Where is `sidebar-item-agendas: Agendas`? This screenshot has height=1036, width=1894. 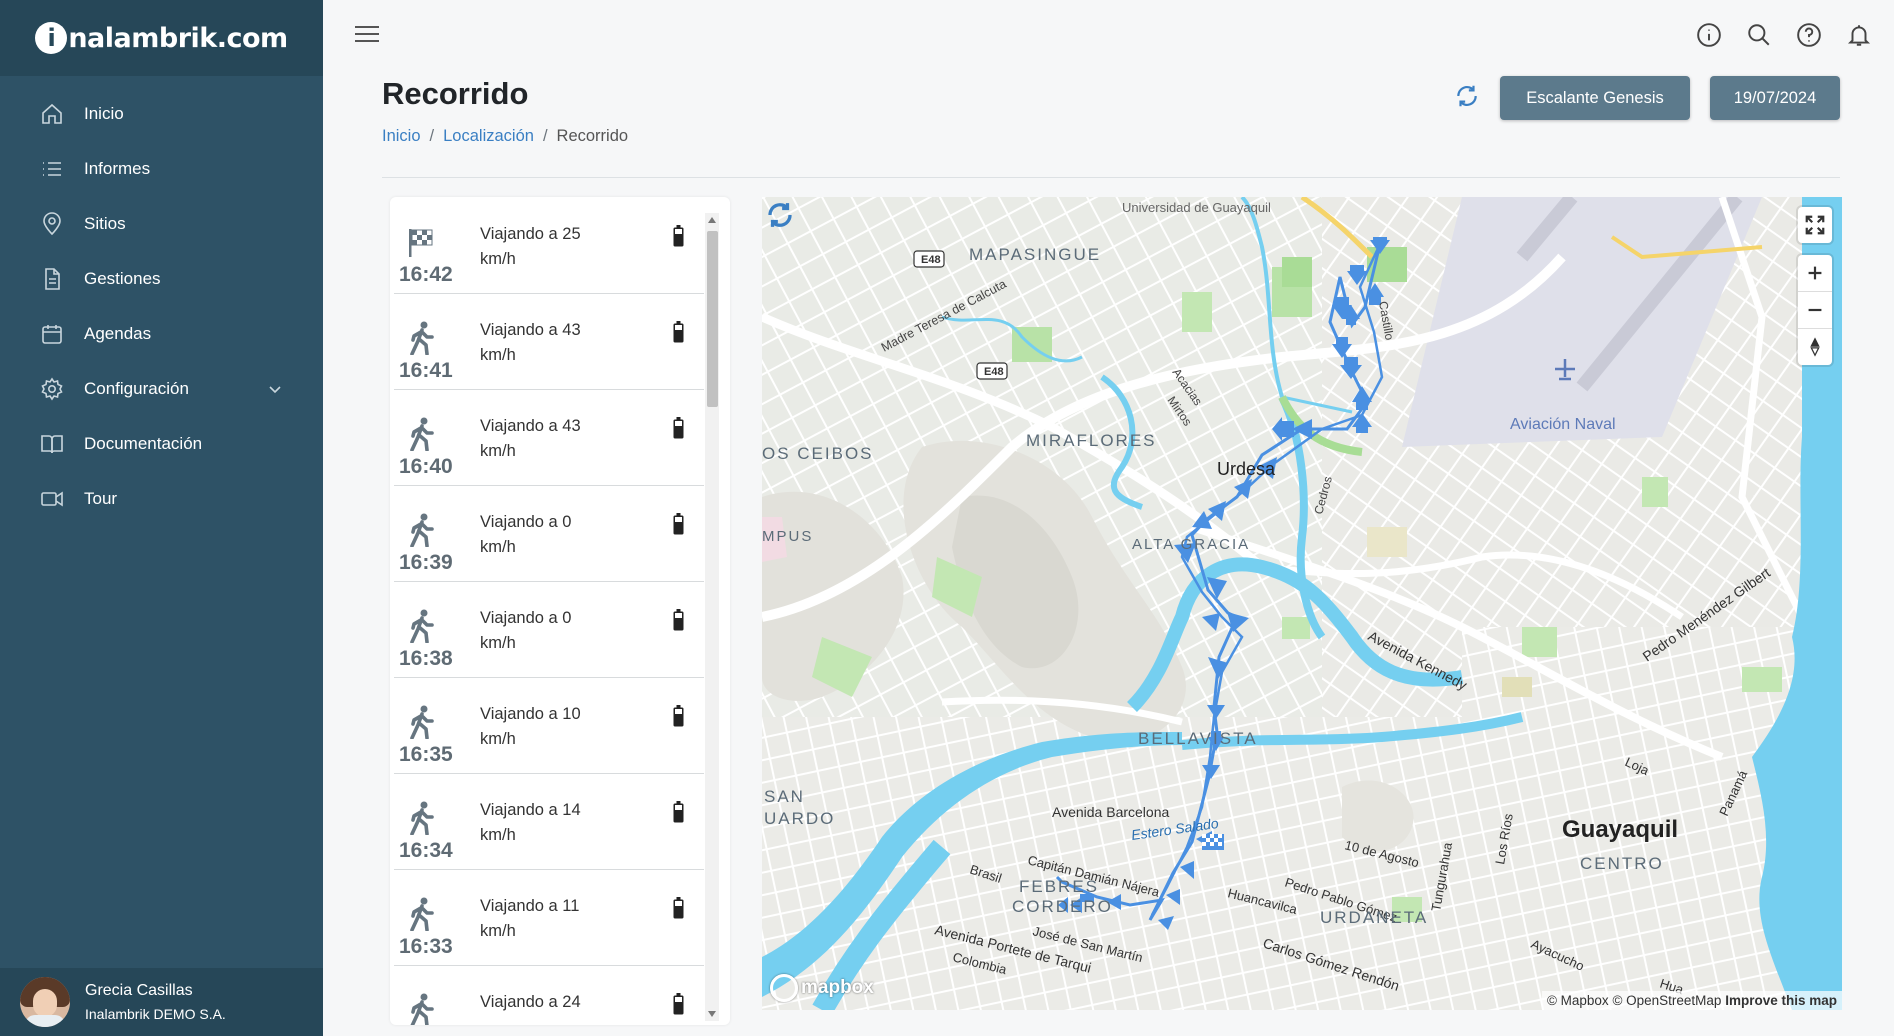 sidebar-item-agendas: Agendas is located at coordinates (161, 333).